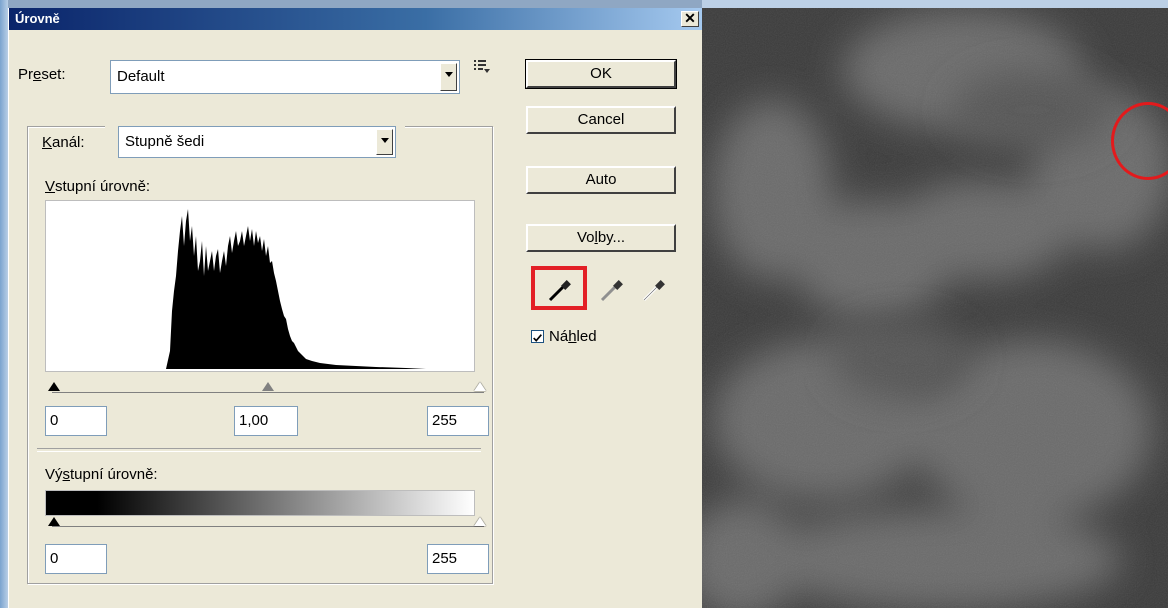 This screenshot has width=1168, height=608. What do you see at coordinates (54, 521) in the screenshot?
I see `output-black-slider` at bounding box center [54, 521].